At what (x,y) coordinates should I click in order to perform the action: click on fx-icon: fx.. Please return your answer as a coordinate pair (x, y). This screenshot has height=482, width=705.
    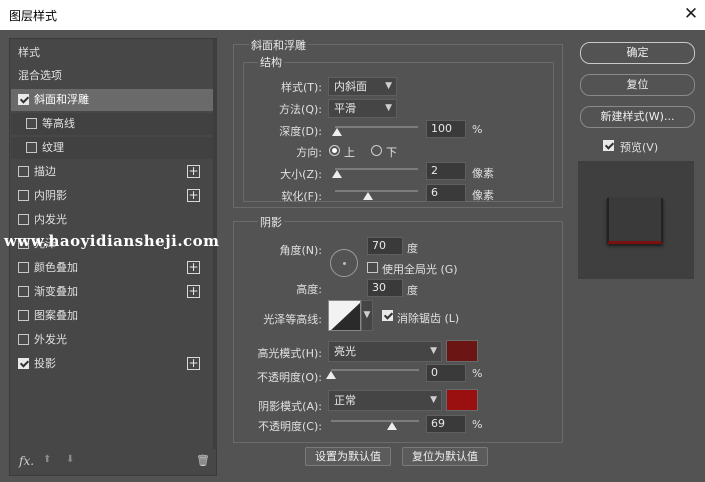
    Looking at the image, I should click on (26, 461).